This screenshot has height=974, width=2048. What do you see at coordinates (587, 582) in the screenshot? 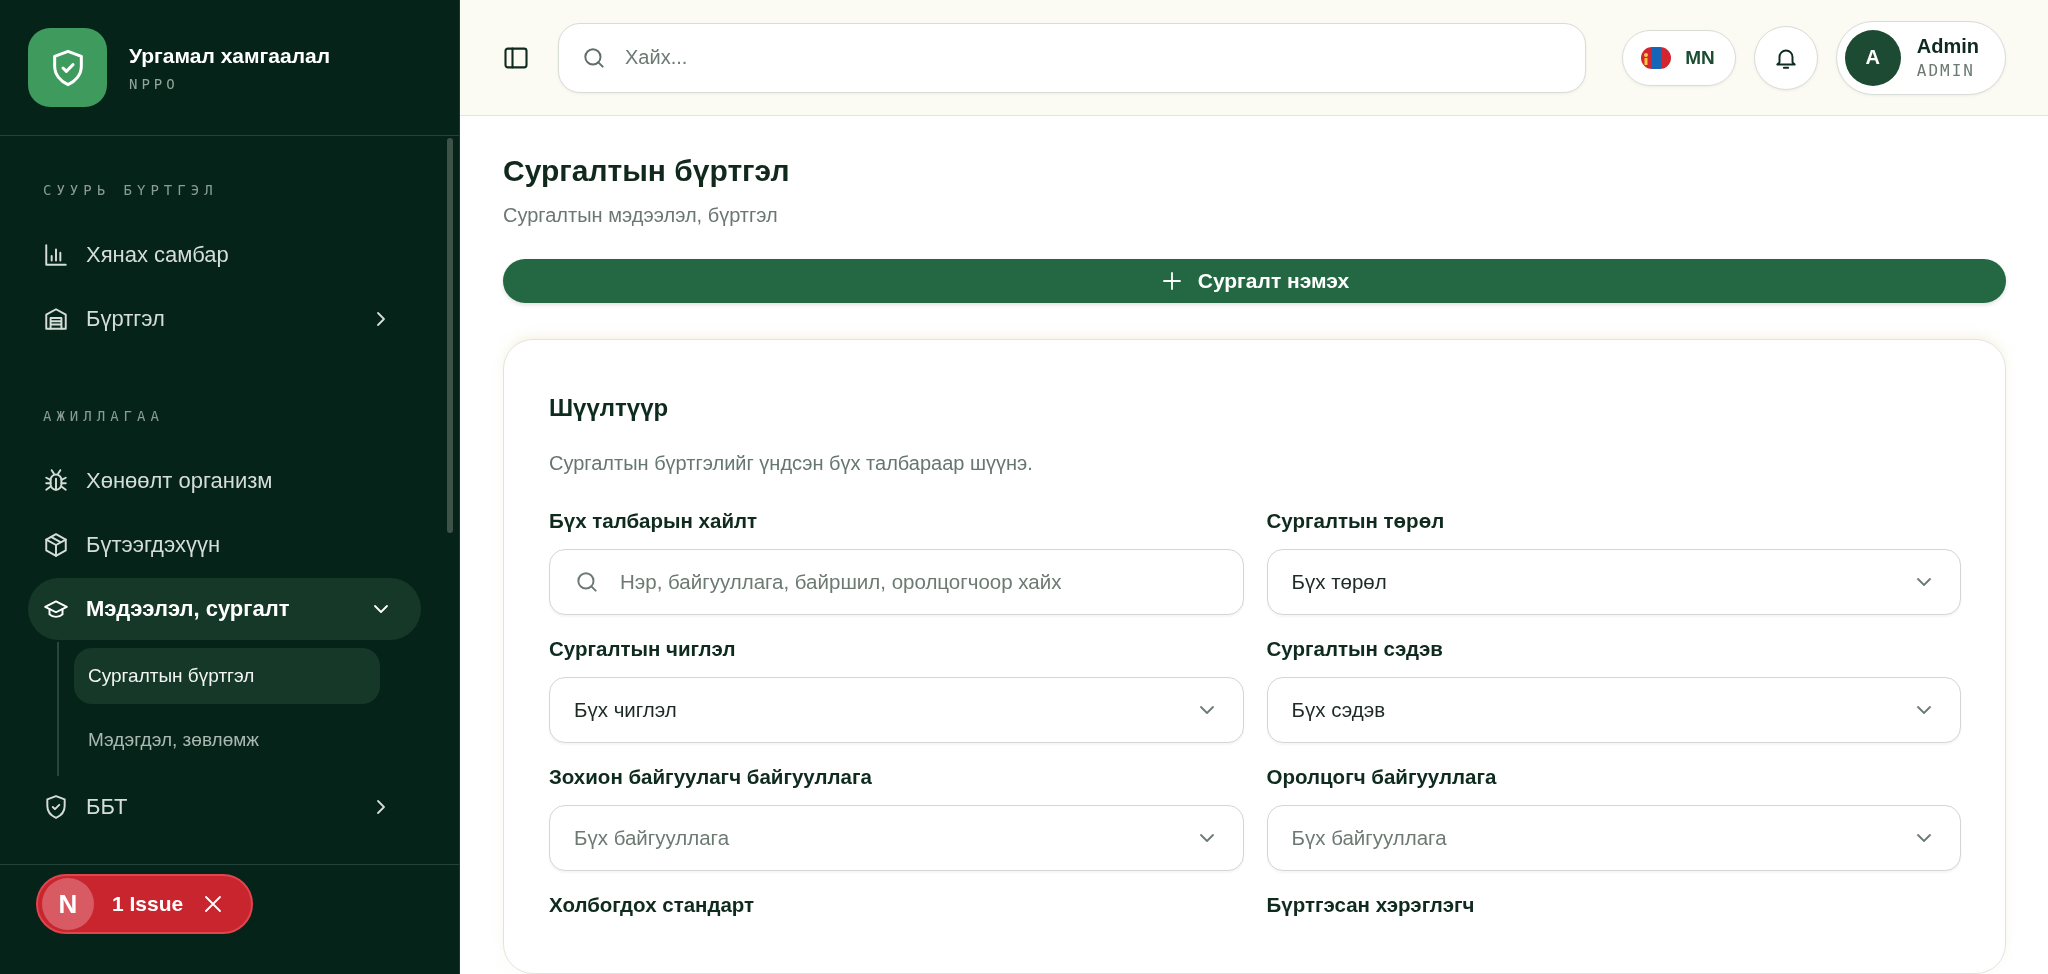
I see `search-icon` at bounding box center [587, 582].